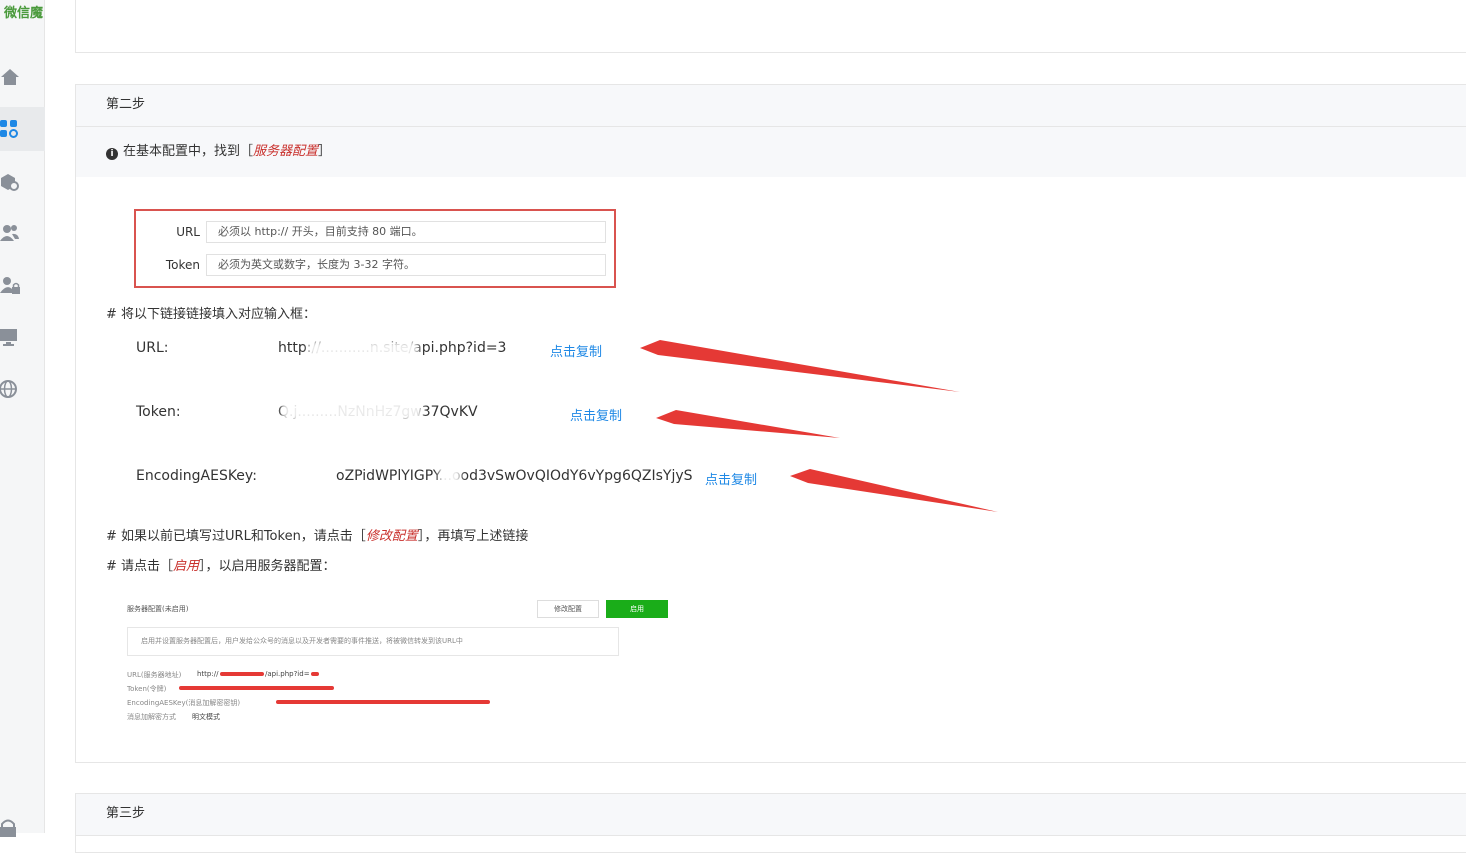  Describe the element at coordinates (152, 348) in the screenshot. I see `url-field-label: URL:` at that location.